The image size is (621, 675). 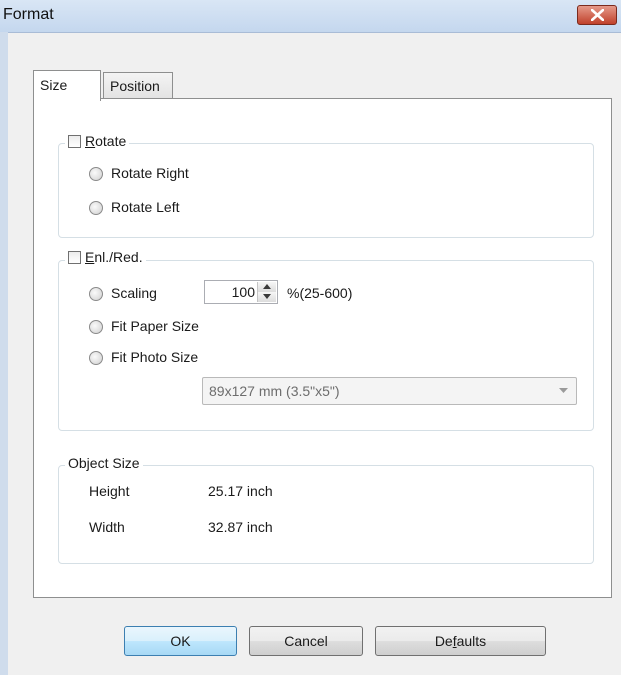 I want to click on enl-red-label-access: E, so click(x=90, y=257).